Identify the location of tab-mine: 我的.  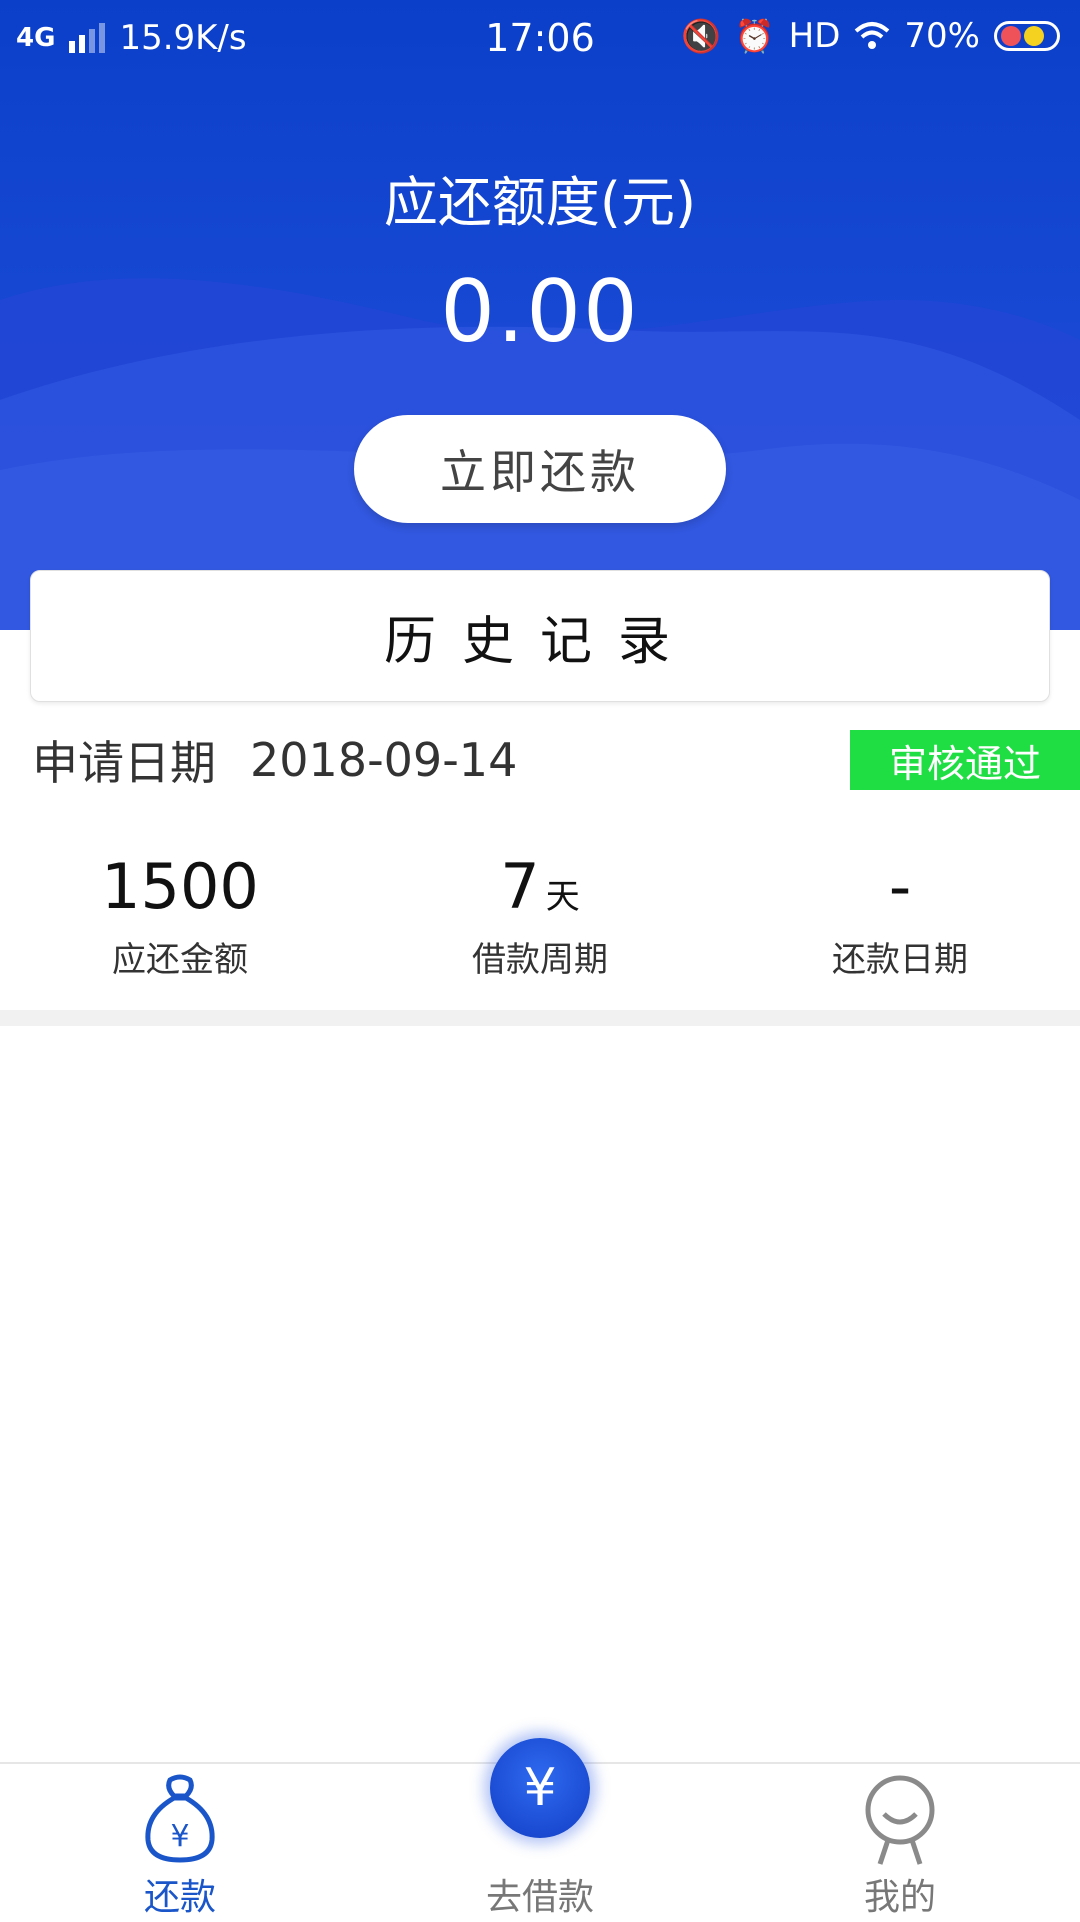
(900, 1843).